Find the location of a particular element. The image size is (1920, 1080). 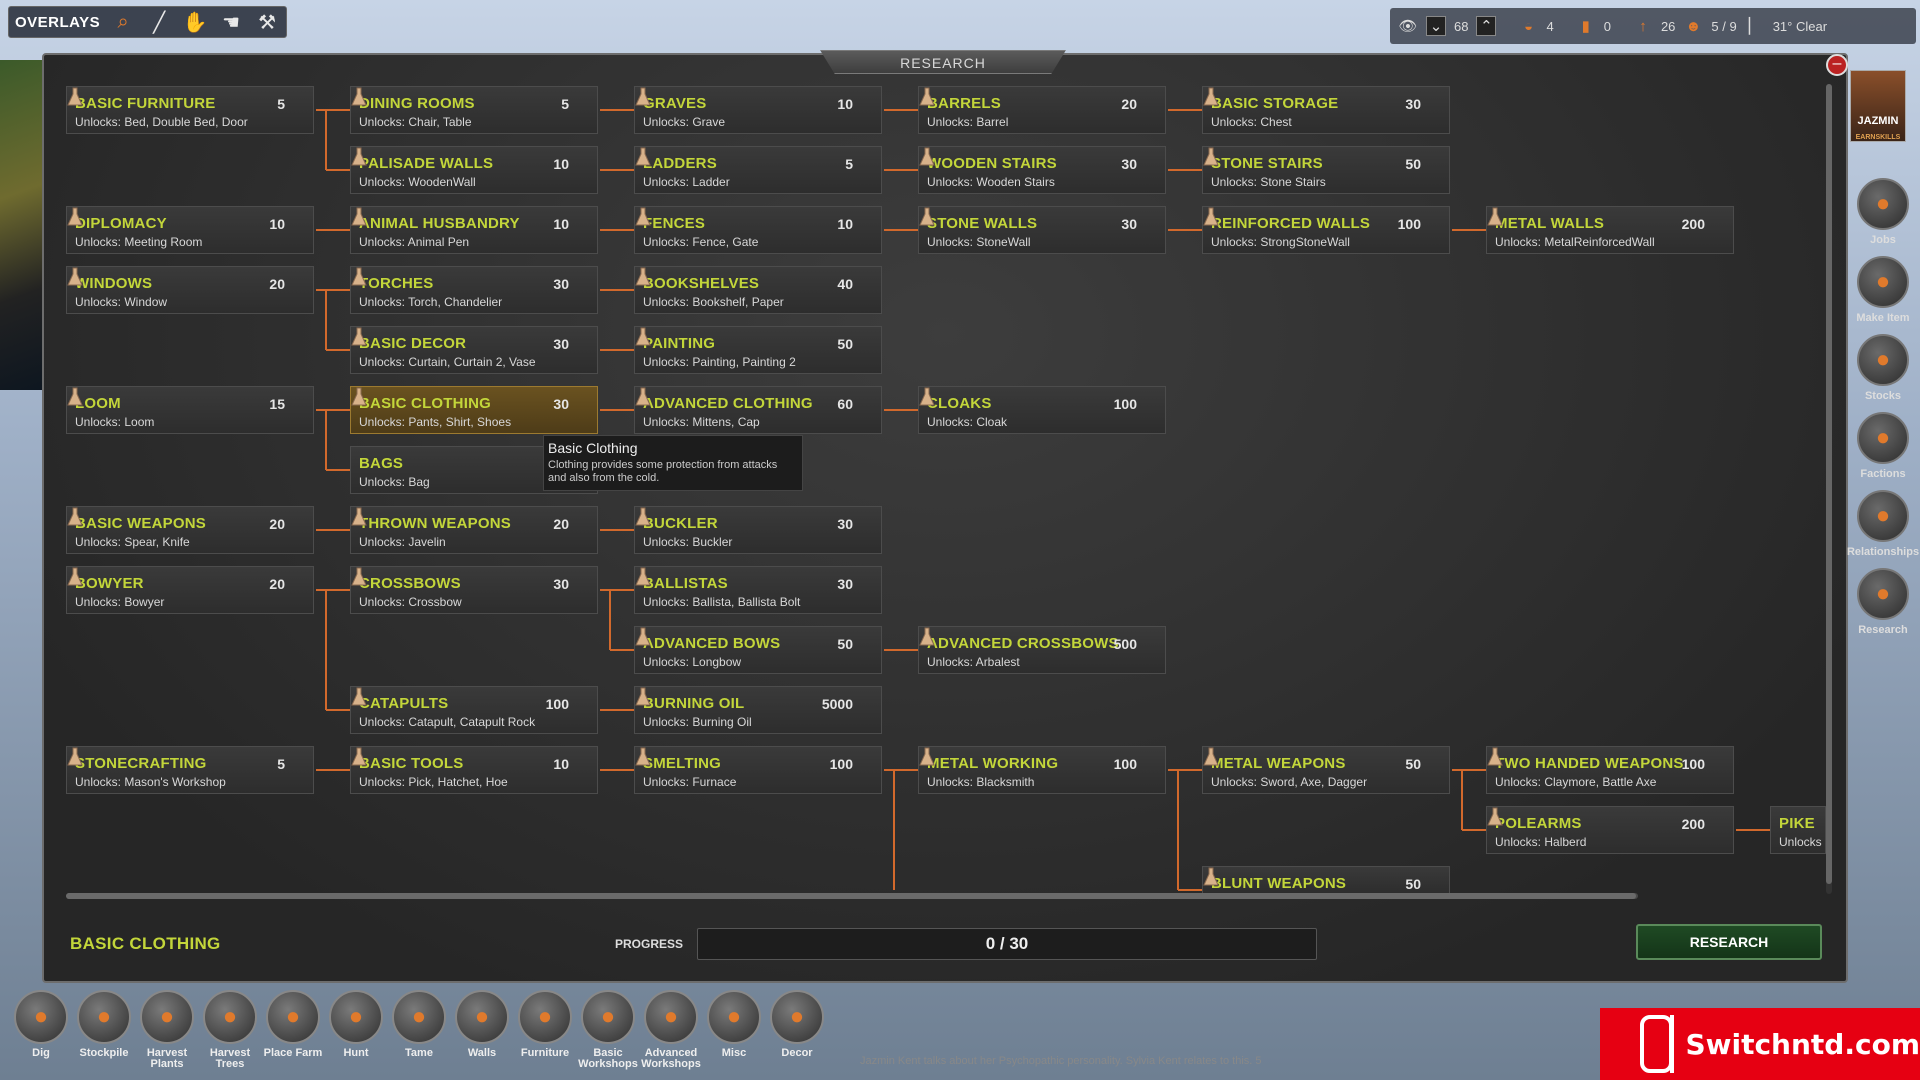

research-unlocks: Unlocks: Torch, Chandelier is located at coordinates (431, 302).